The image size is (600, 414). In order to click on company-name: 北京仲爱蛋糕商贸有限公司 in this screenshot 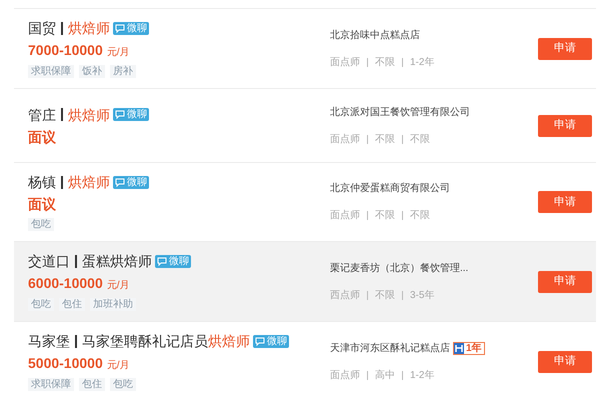, I will do `click(390, 189)`.